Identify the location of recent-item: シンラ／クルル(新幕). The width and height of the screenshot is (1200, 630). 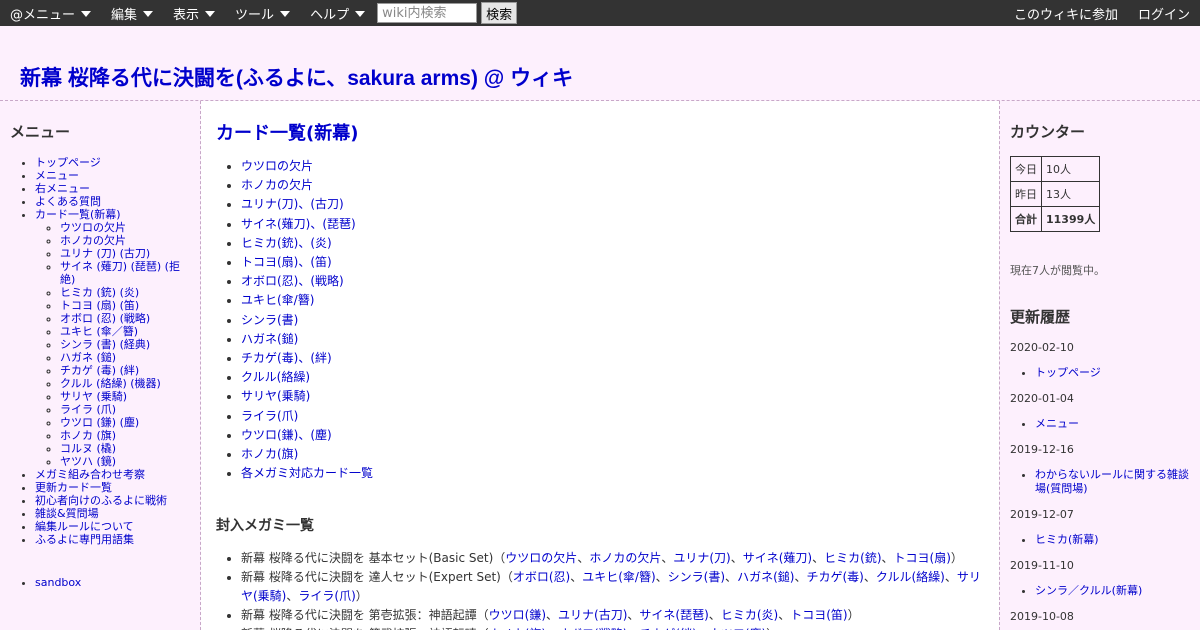
(1112, 591).